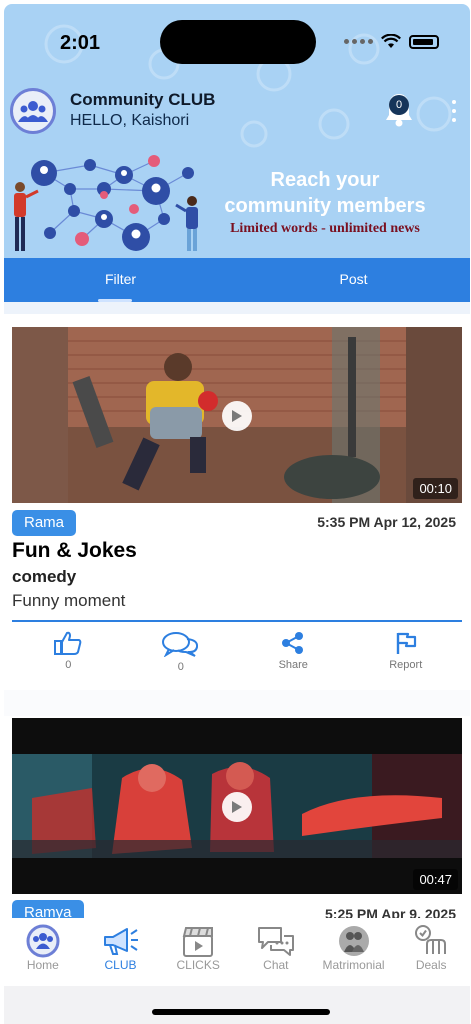 The width and height of the screenshot is (471, 1024). Describe the element at coordinates (275, 941) in the screenshot. I see `chat-bubbles-icon` at that location.